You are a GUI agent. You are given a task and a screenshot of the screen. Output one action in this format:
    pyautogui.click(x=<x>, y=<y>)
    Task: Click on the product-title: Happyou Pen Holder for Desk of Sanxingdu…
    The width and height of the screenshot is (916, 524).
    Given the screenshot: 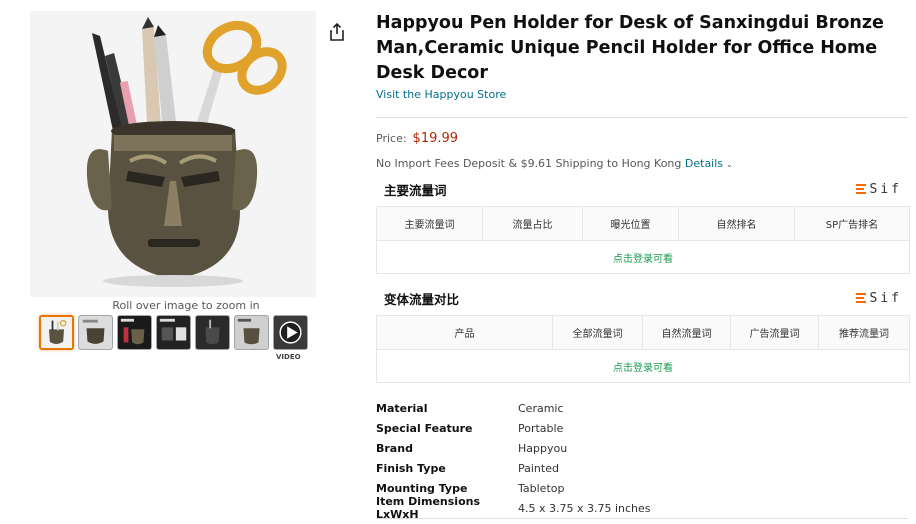 What is the action you would take?
    pyautogui.click(x=630, y=48)
    